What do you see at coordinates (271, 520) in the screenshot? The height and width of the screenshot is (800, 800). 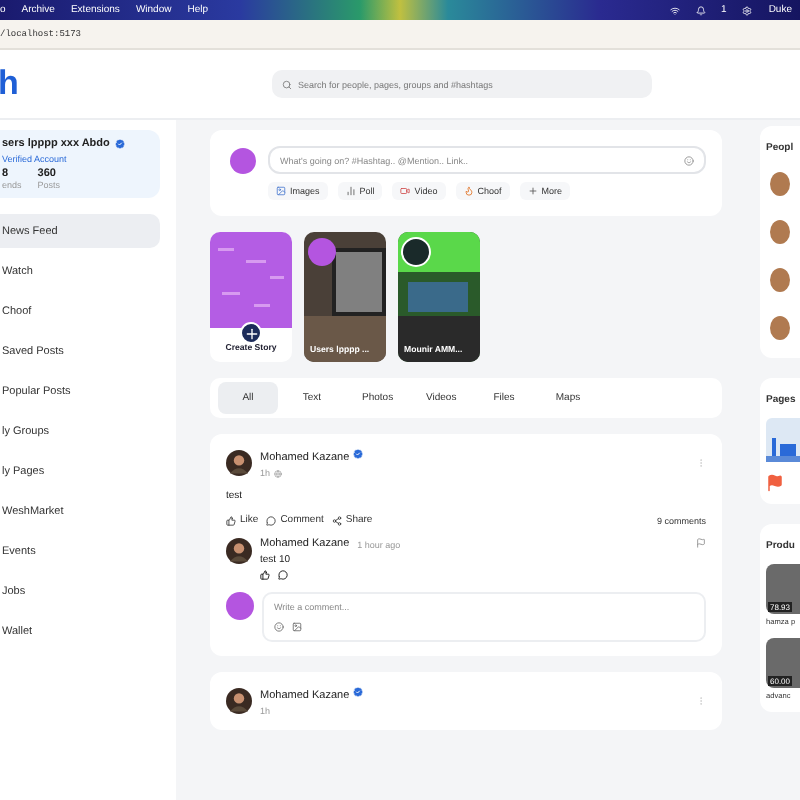 I see `comment-icon` at bounding box center [271, 520].